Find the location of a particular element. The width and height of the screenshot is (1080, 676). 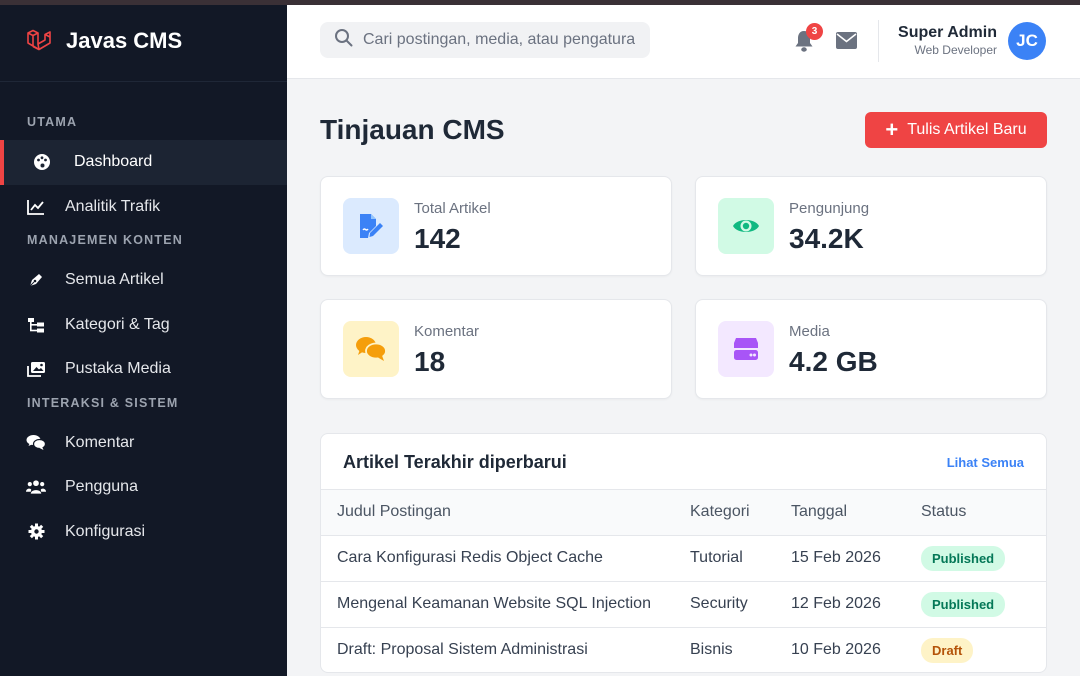

envelope-icon is located at coordinates (846, 40).